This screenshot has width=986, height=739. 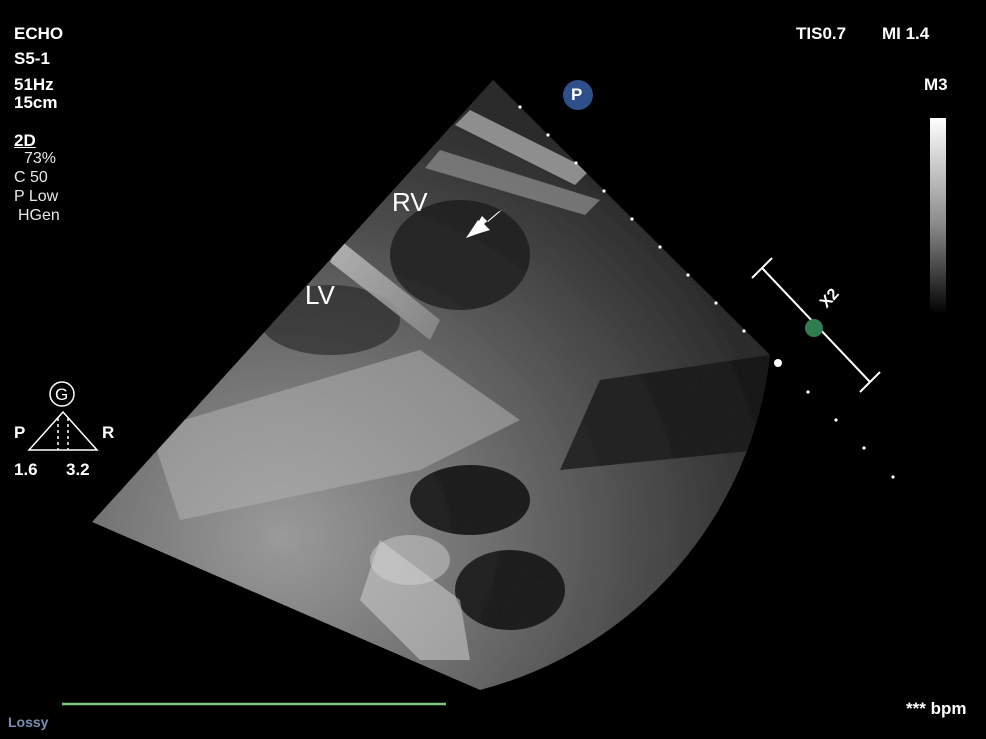 I want to click on orientation-left-value: 1.6, so click(x=26, y=469).